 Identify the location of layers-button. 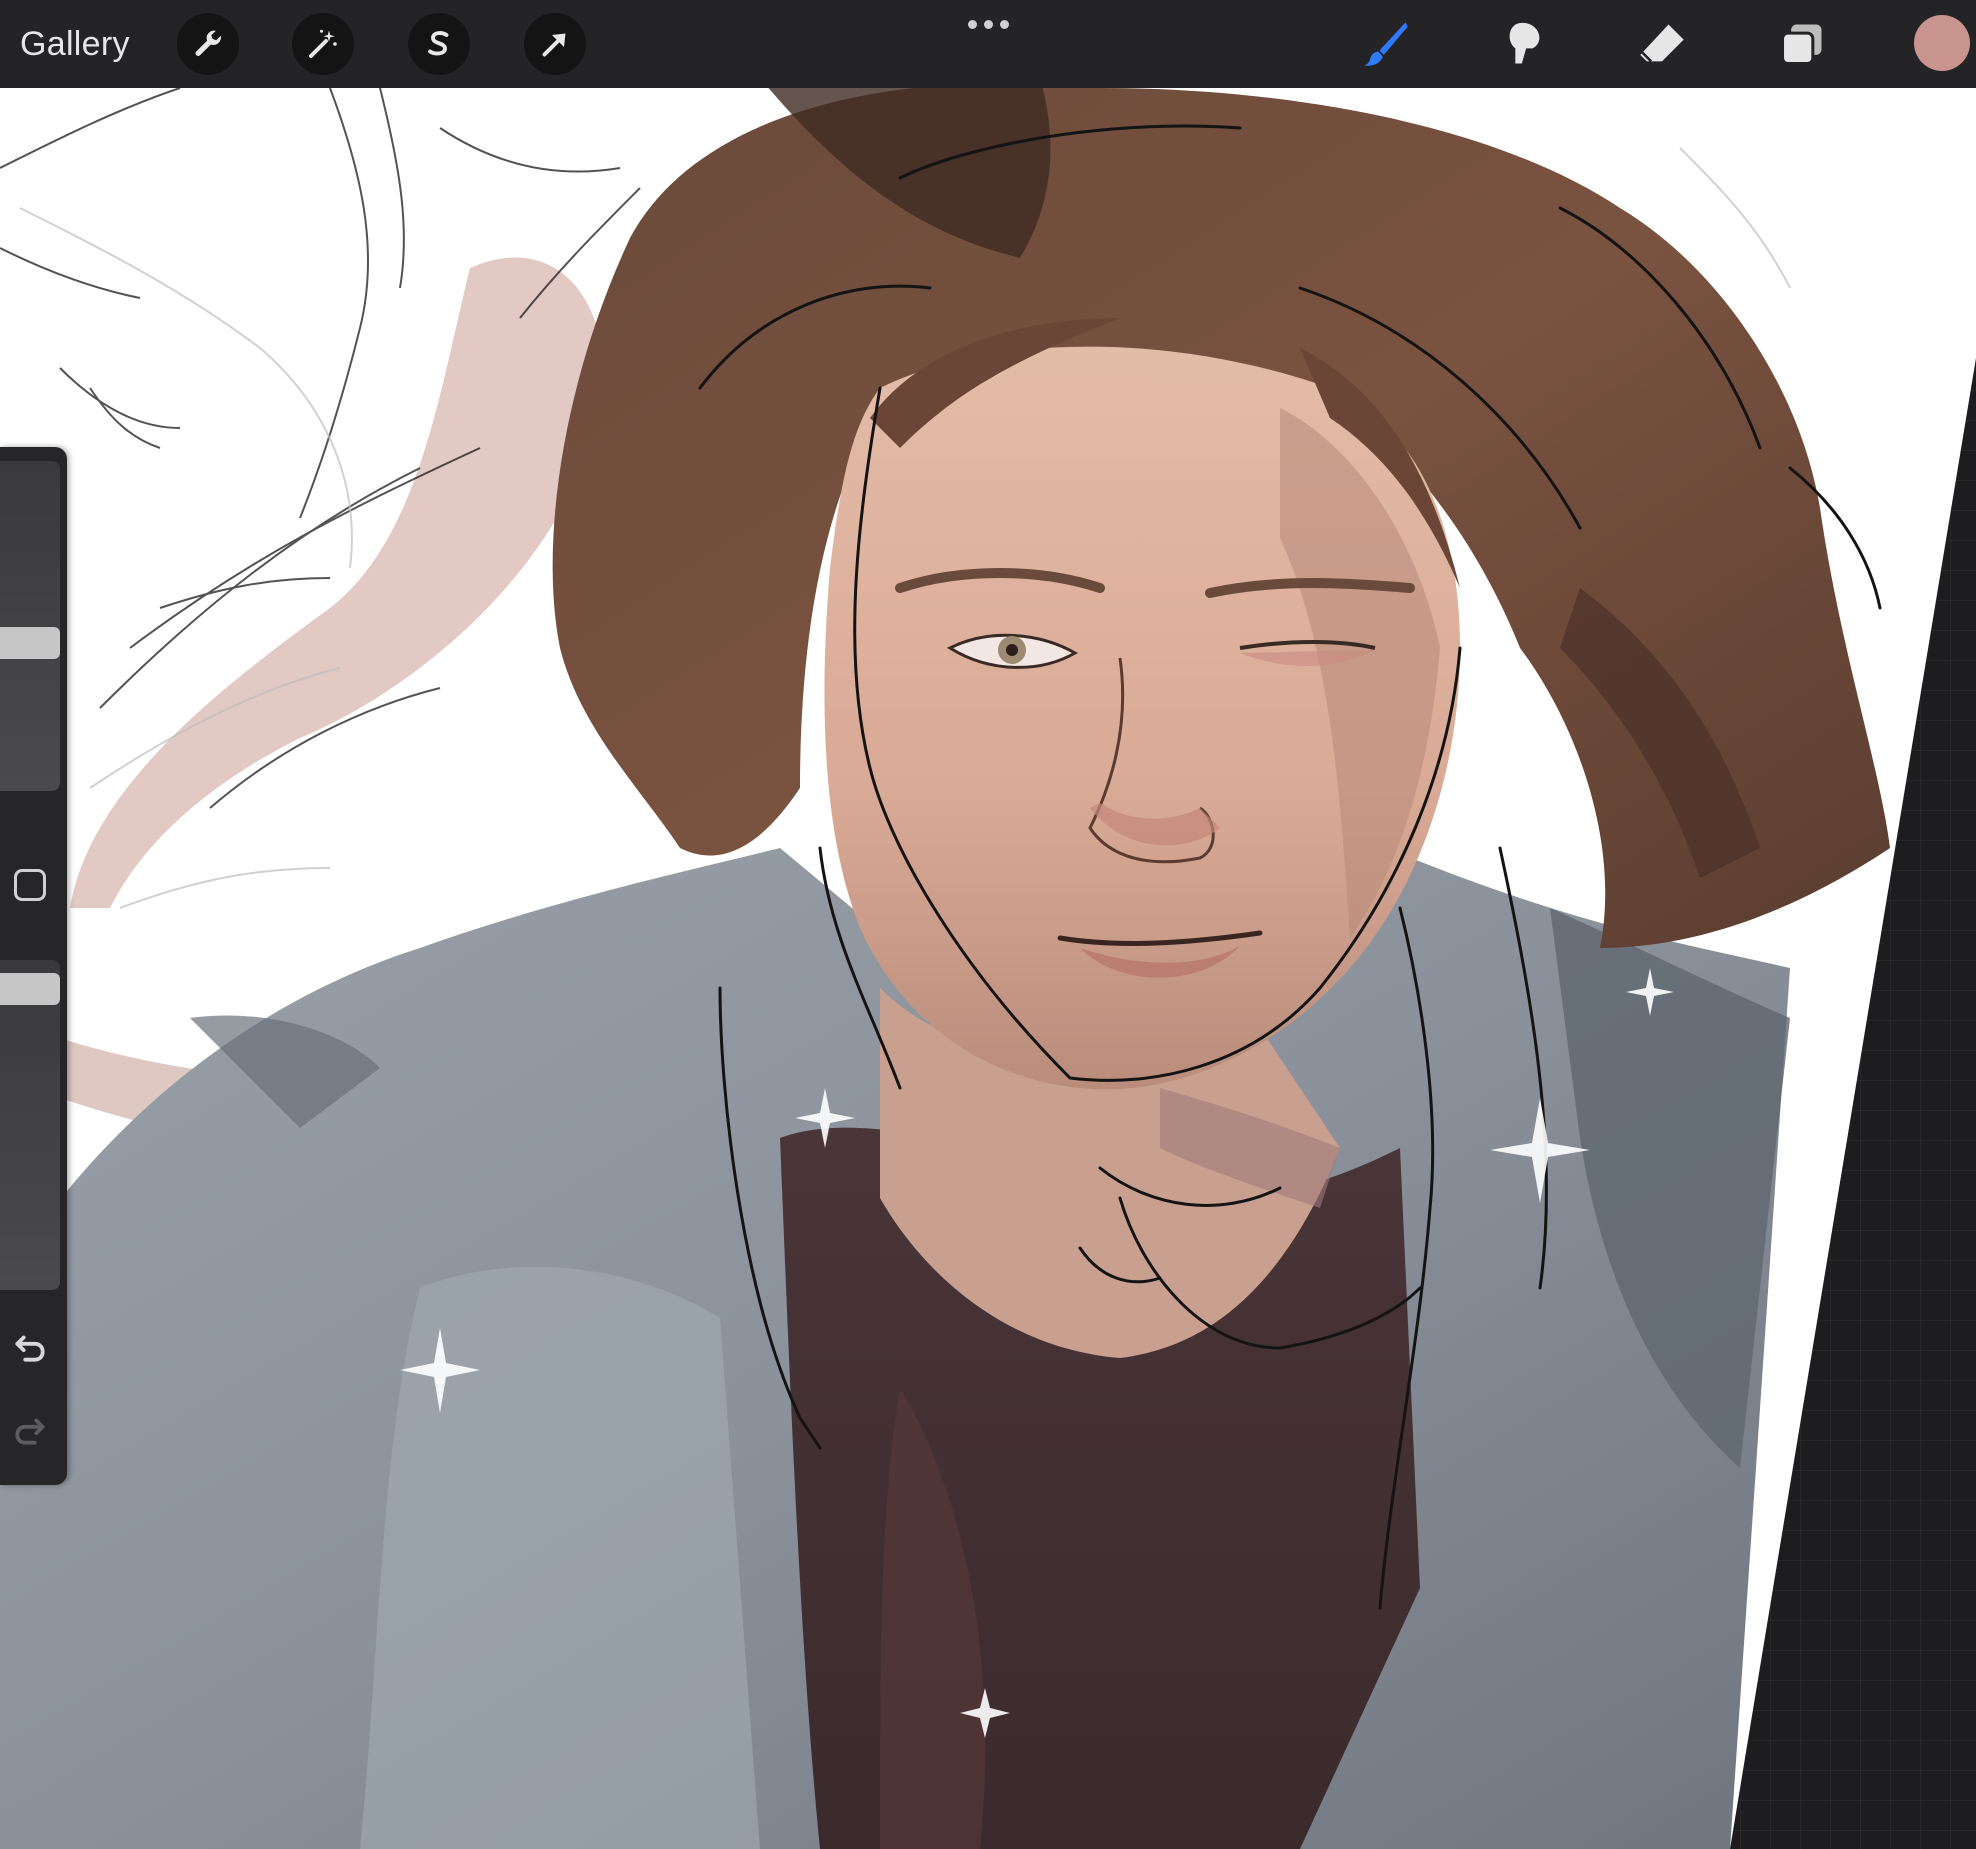
(1802, 44).